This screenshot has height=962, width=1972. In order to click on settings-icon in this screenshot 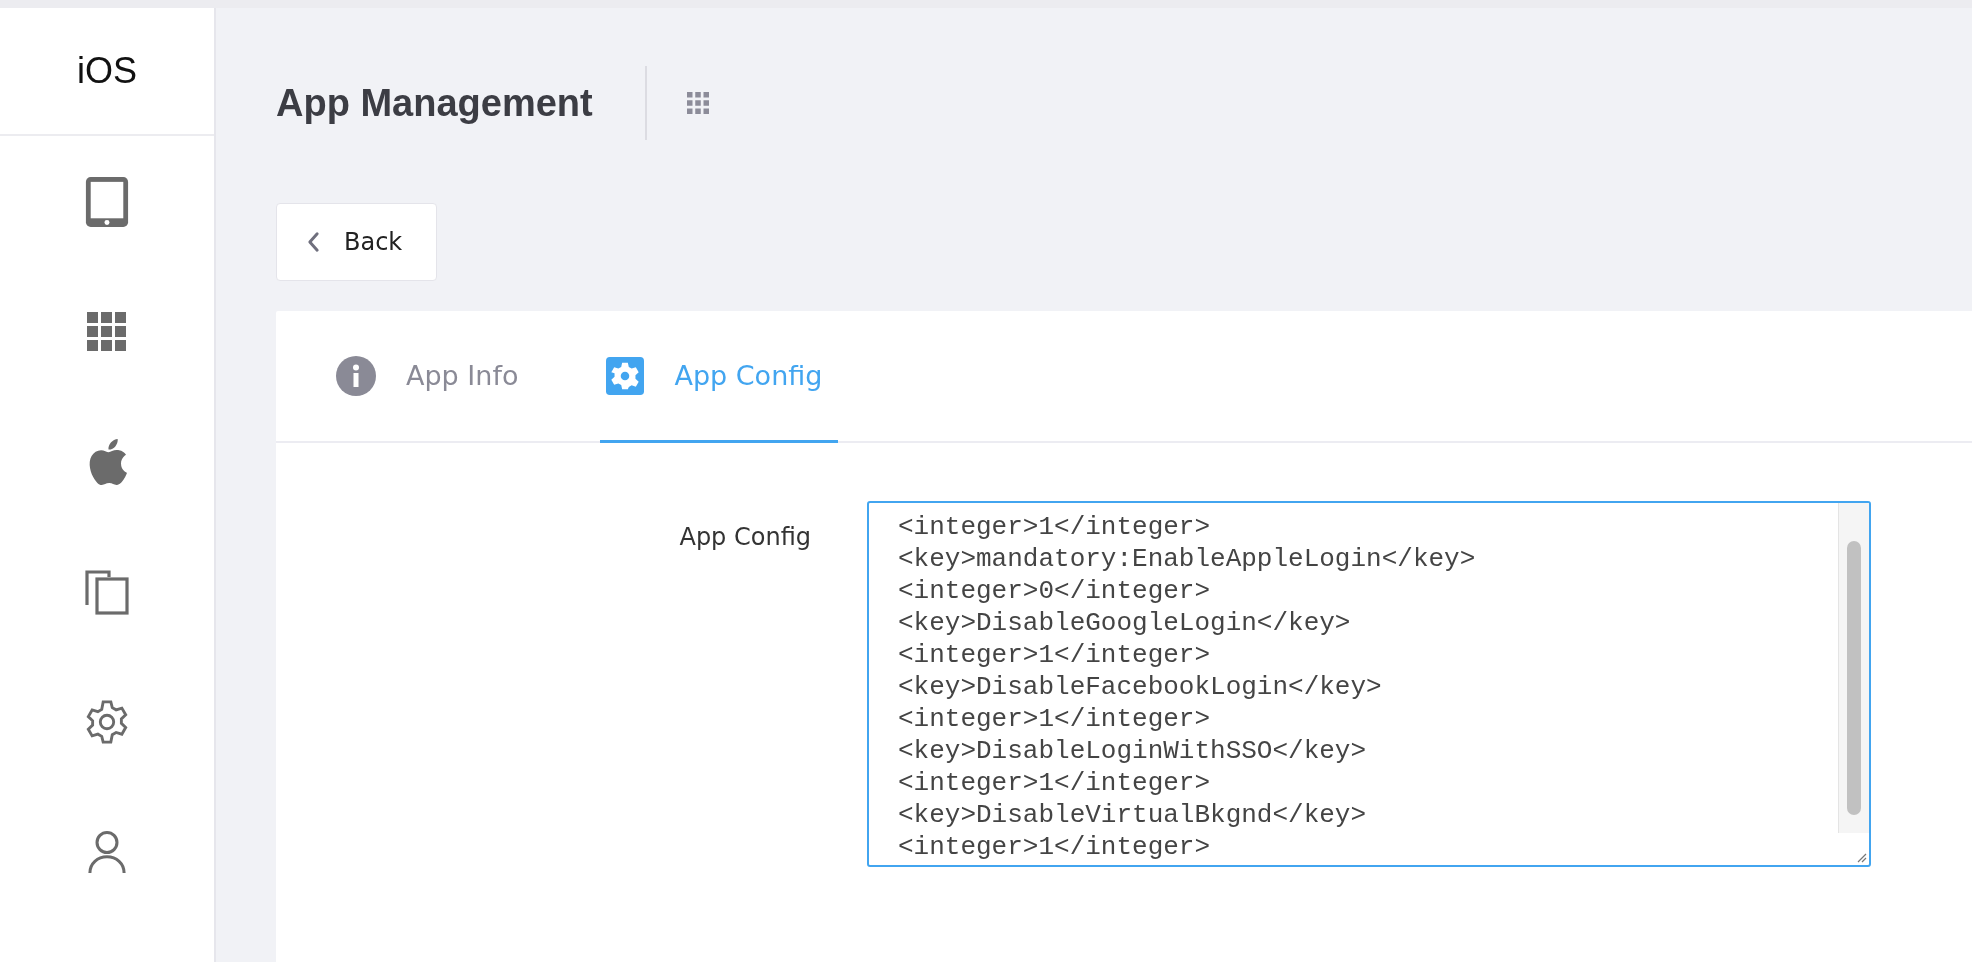, I will do `click(625, 375)`.